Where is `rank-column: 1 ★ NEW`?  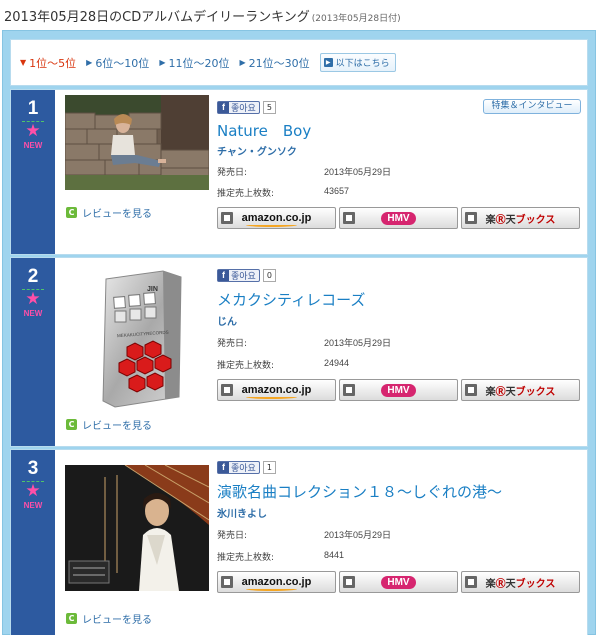 rank-column: 1 ★ NEW is located at coordinates (33, 172).